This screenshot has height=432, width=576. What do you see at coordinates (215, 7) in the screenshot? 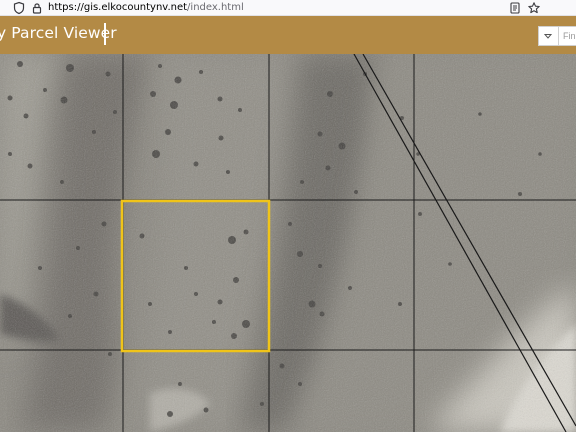
I see `url-path: /index.html` at bounding box center [215, 7].